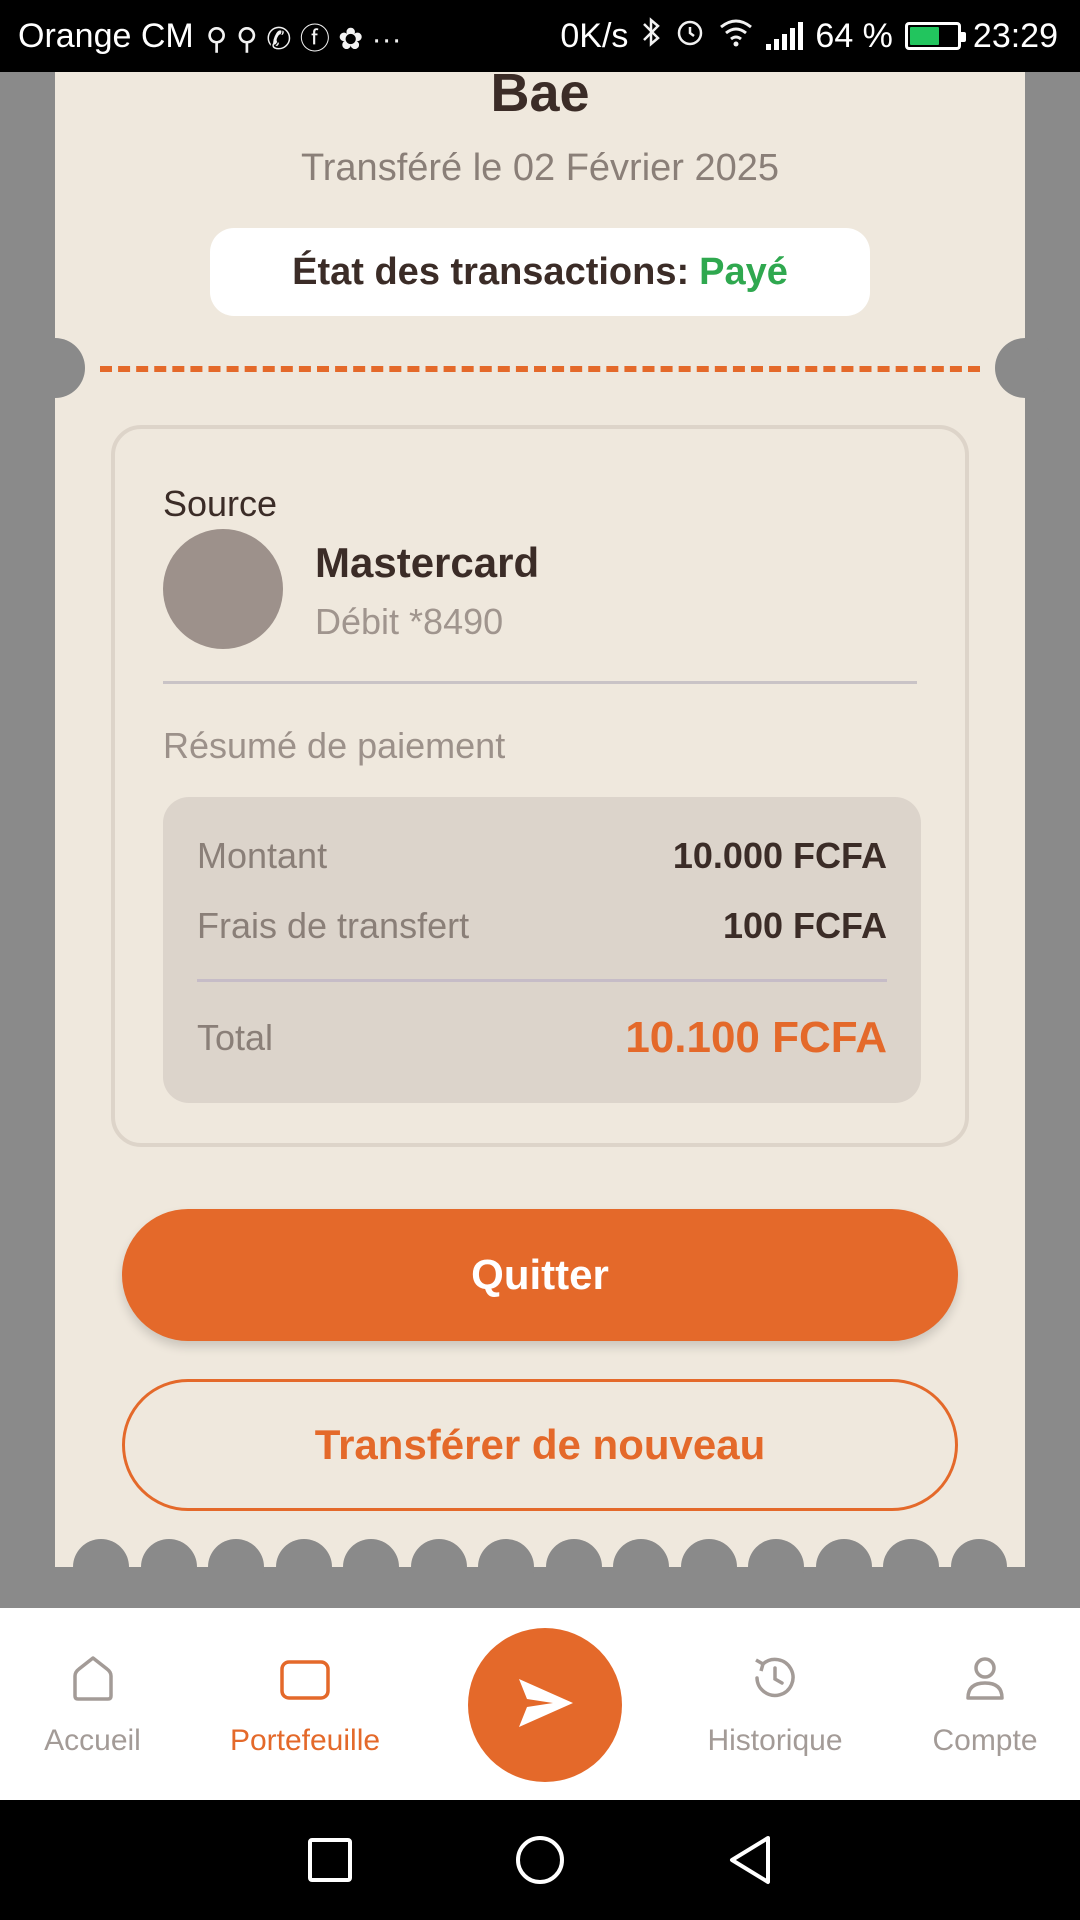 This screenshot has height=1920, width=1080. Describe the element at coordinates (750, 1860) in the screenshot. I see `back-button` at that location.